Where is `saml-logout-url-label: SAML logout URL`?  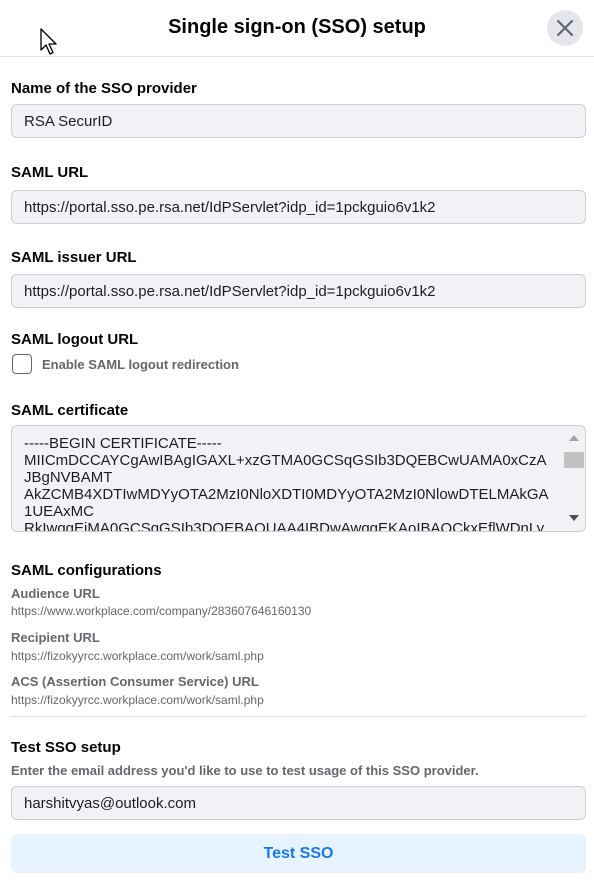 saml-logout-url-label: SAML logout URL is located at coordinates (75, 339).